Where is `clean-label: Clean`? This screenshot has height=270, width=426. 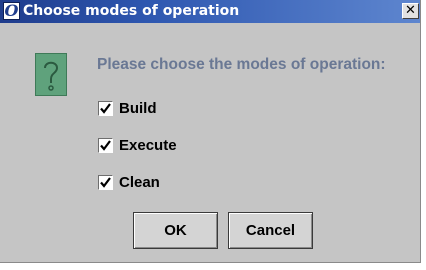 clean-label: Clean is located at coordinates (139, 182).